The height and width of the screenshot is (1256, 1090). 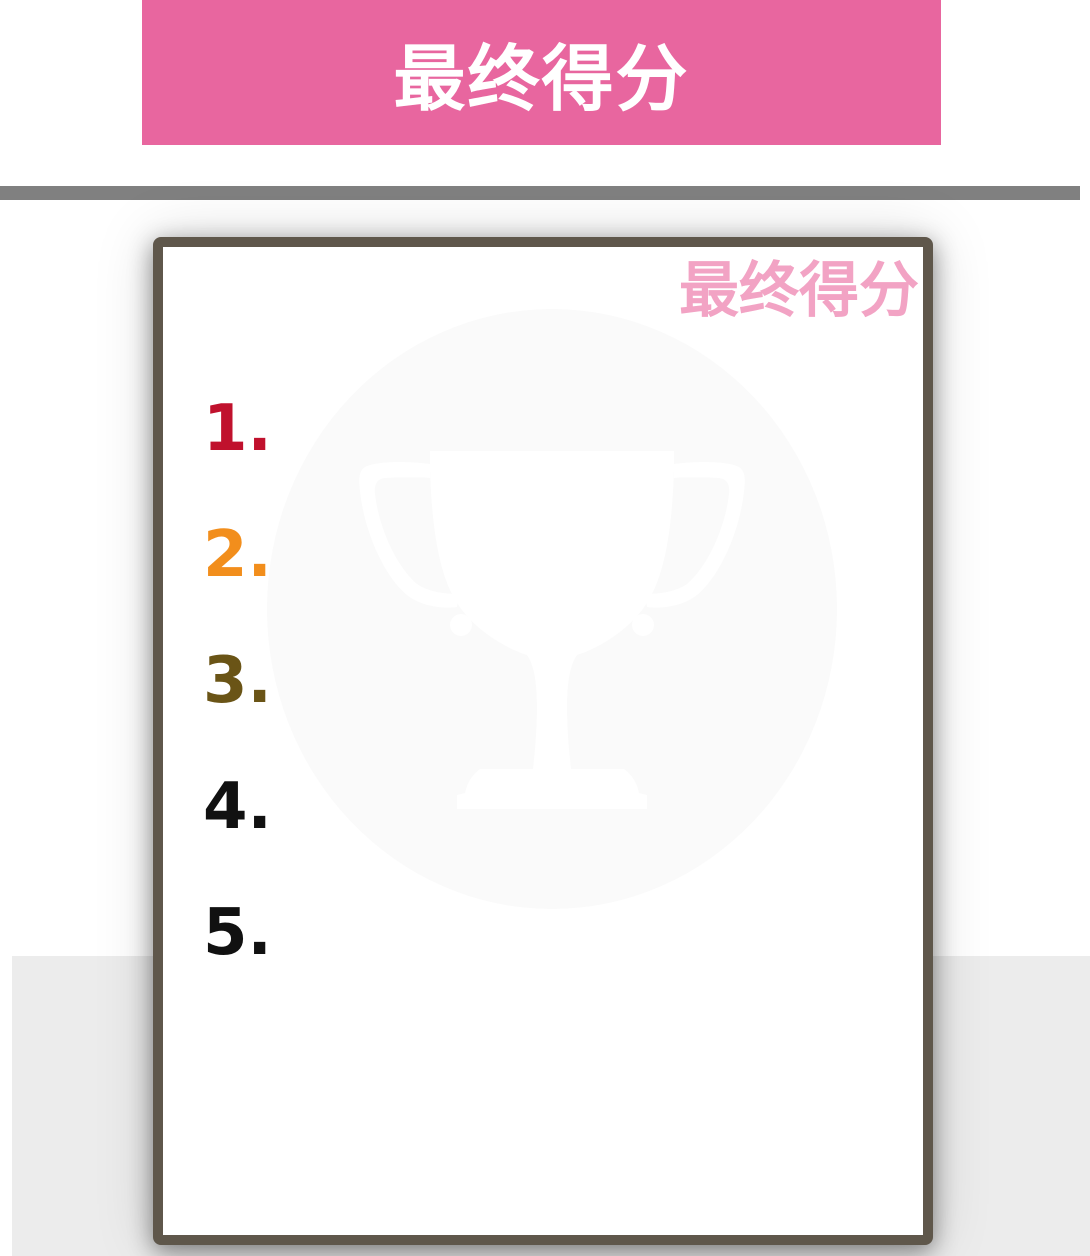 What do you see at coordinates (541, 79) in the screenshot?
I see `page-title: 最终得分` at bounding box center [541, 79].